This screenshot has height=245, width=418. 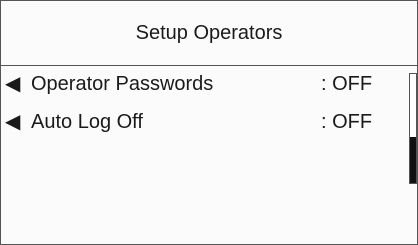 I want to click on scrollbar, so click(x=413, y=128).